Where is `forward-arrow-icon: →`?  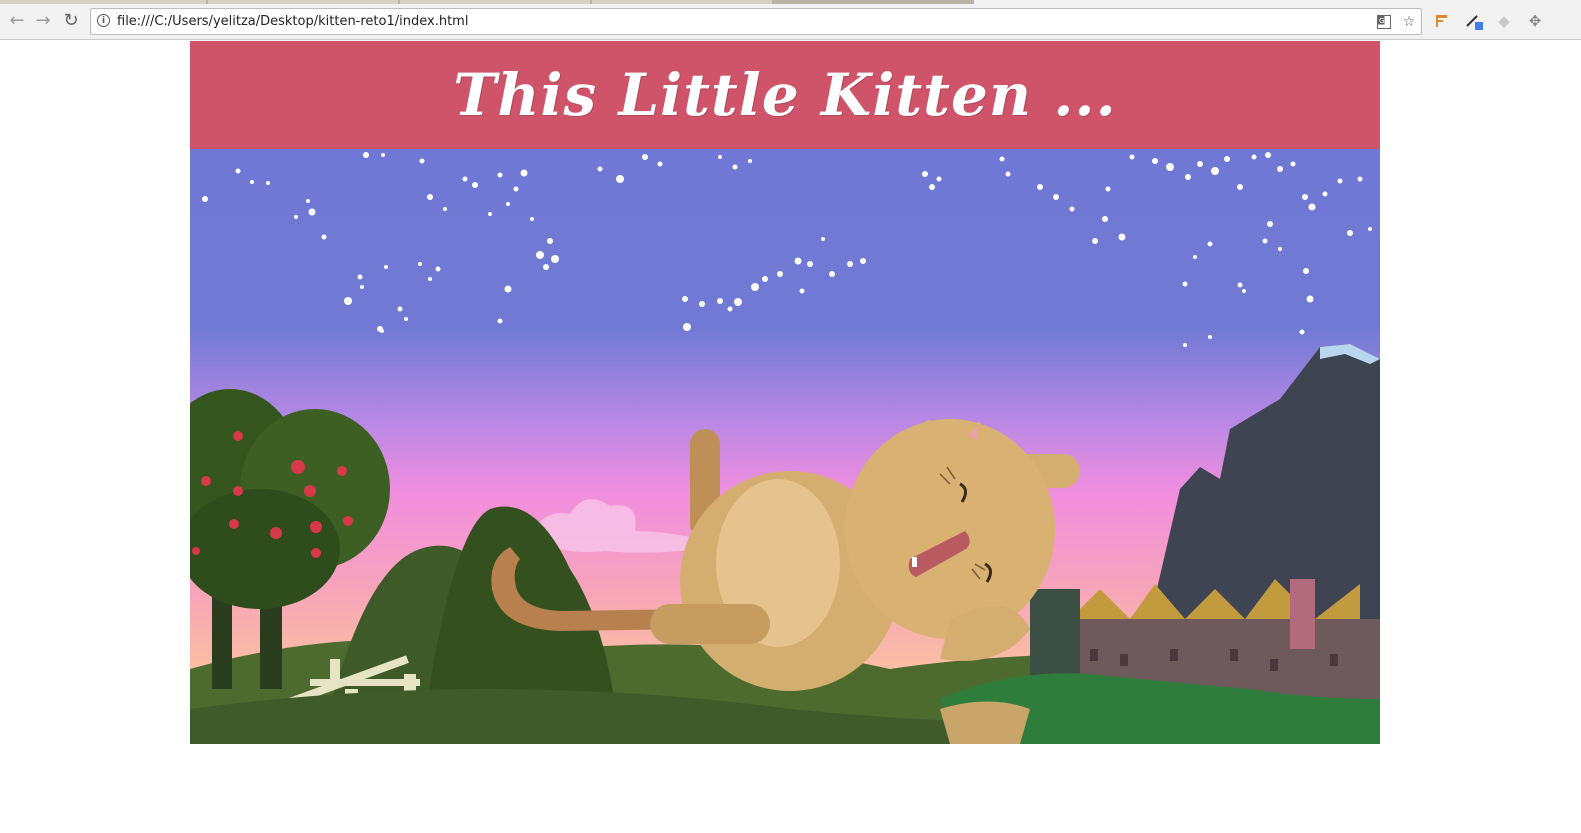
forward-arrow-icon: → is located at coordinates (43, 21).